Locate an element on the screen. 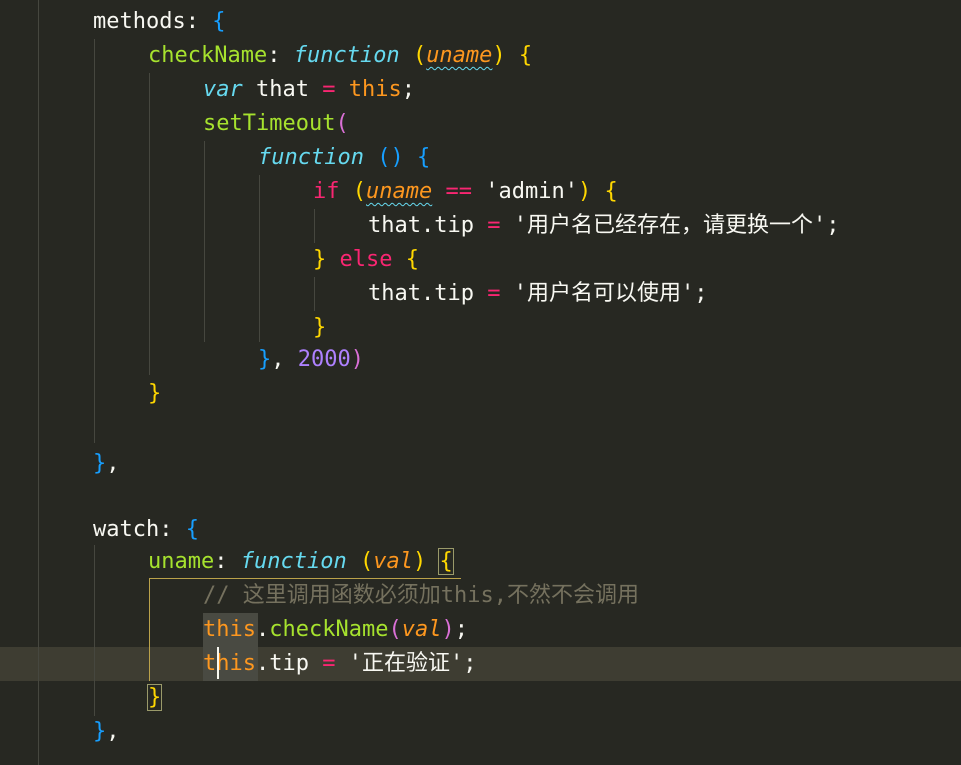 The height and width of the screenshot is (765, 961). code-token: var is located at coordinates (223, 89).